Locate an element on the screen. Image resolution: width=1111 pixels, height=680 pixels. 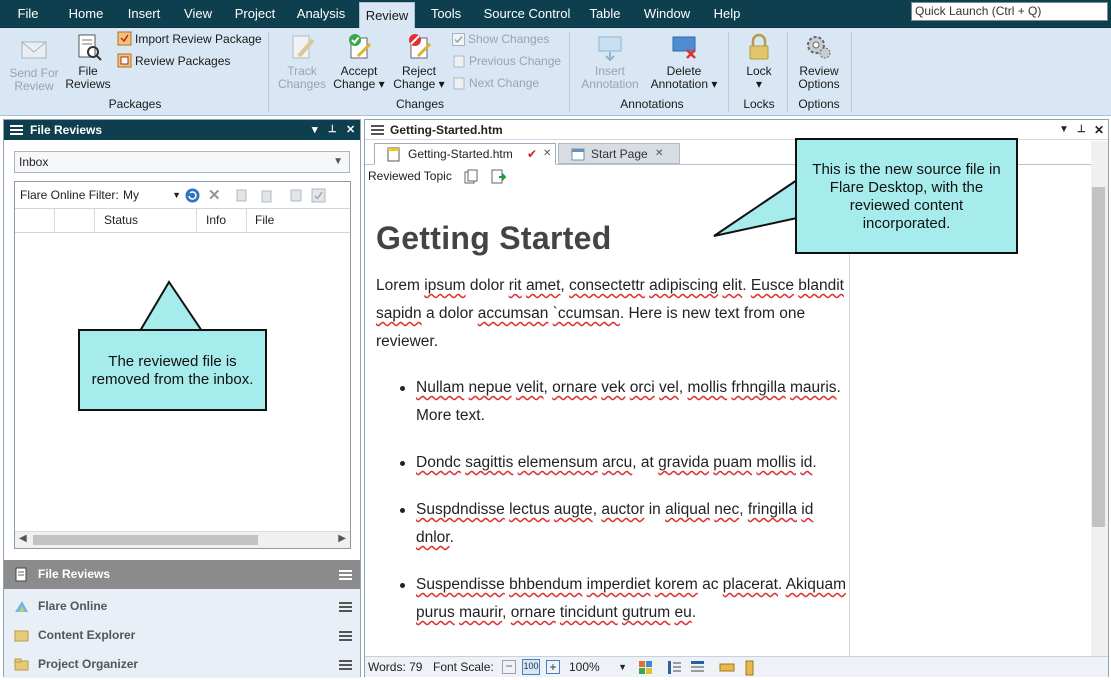
spelling-error-word: placerat is located at coordinates (750, 584).